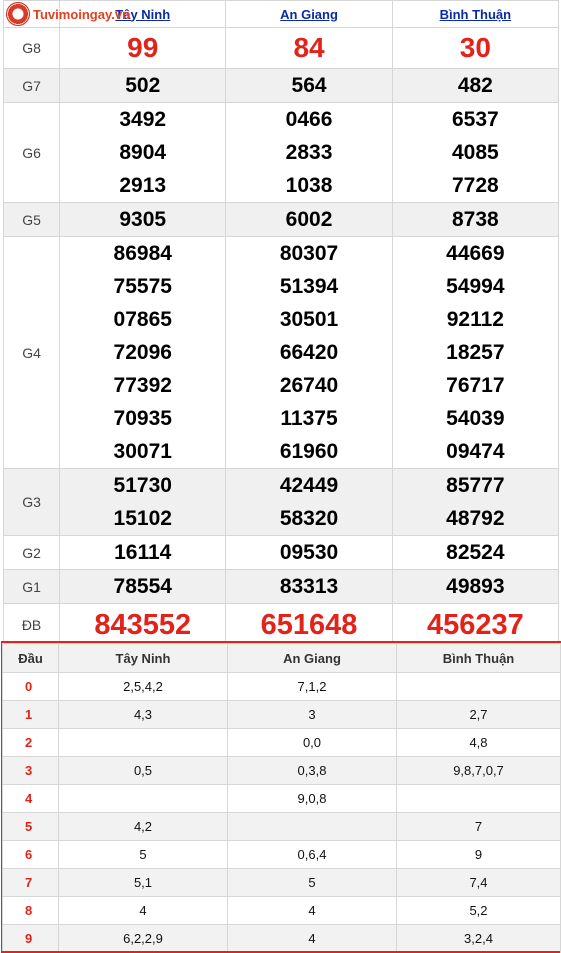 The width and height of the screenshot is (561, 953). I want to click on prize-row: G7 502 564 482, so click(281, 85).